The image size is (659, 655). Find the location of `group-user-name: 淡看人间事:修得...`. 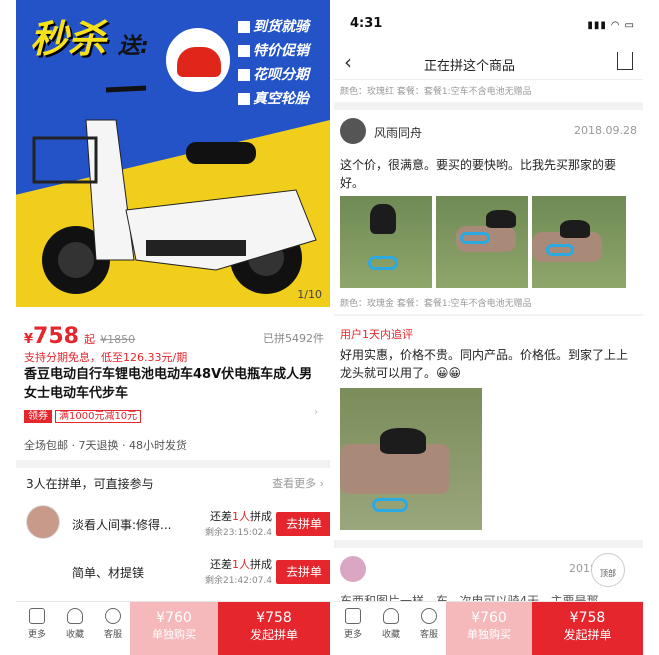

group-user-name: 淡看人间事:修得... is located at coordinates (122, 525).